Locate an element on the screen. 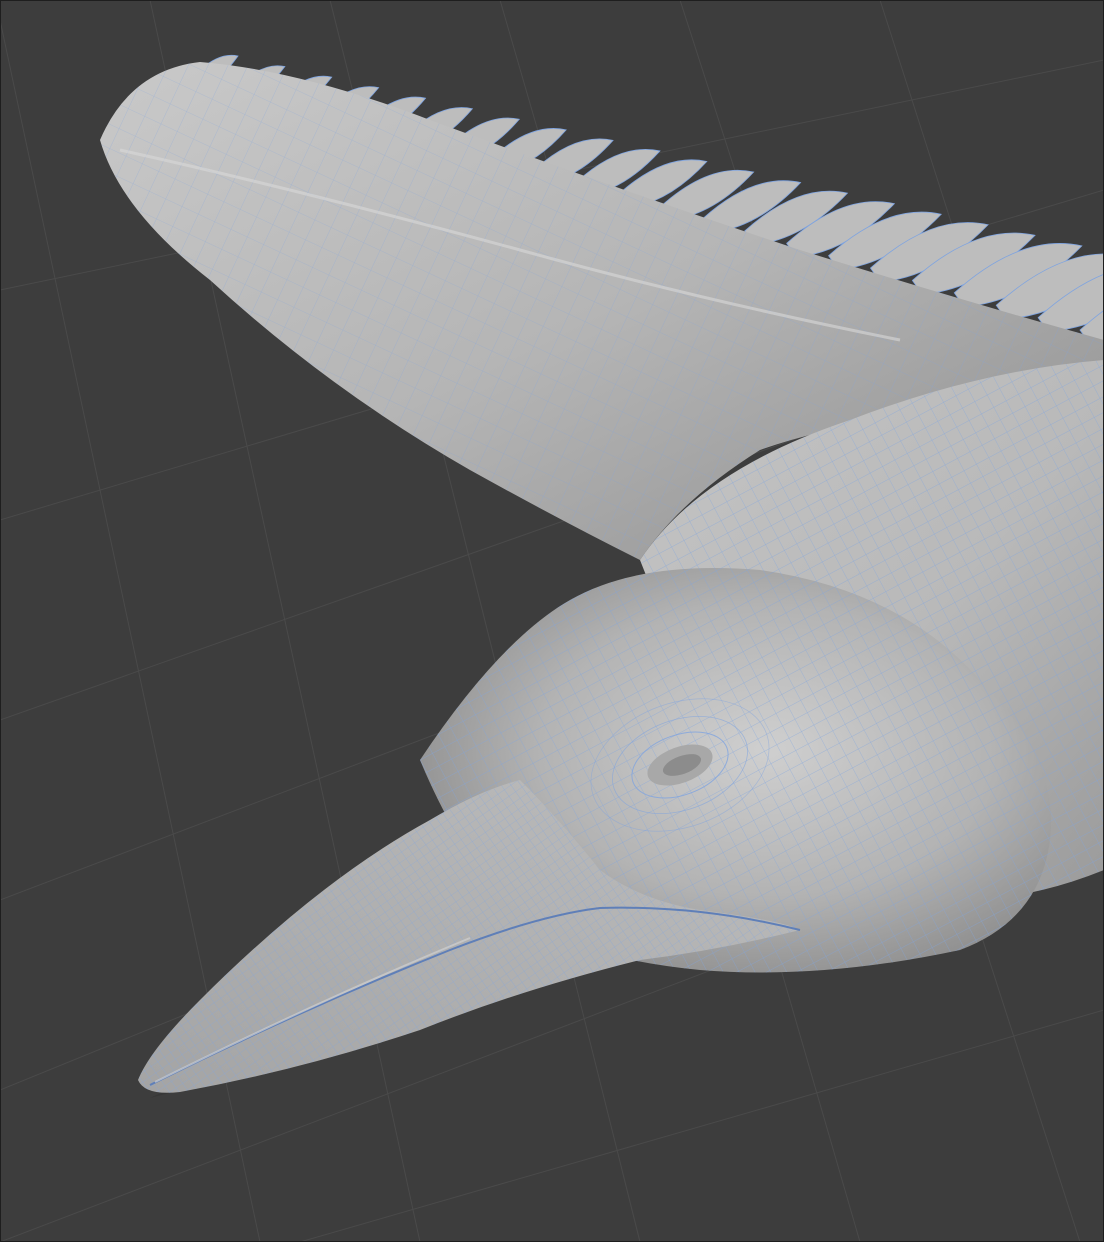  grid-line is located at coordinates (701, 1125).